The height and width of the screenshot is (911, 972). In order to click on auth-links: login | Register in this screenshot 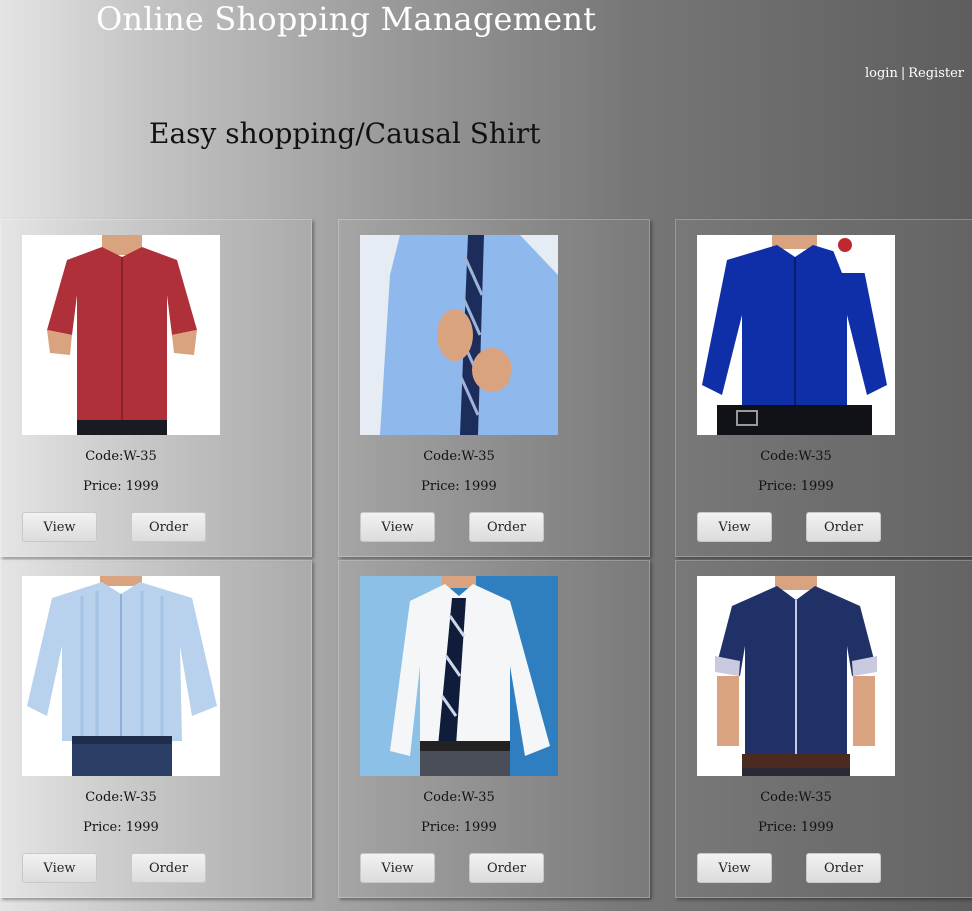, I will do `click(914, 73)`.